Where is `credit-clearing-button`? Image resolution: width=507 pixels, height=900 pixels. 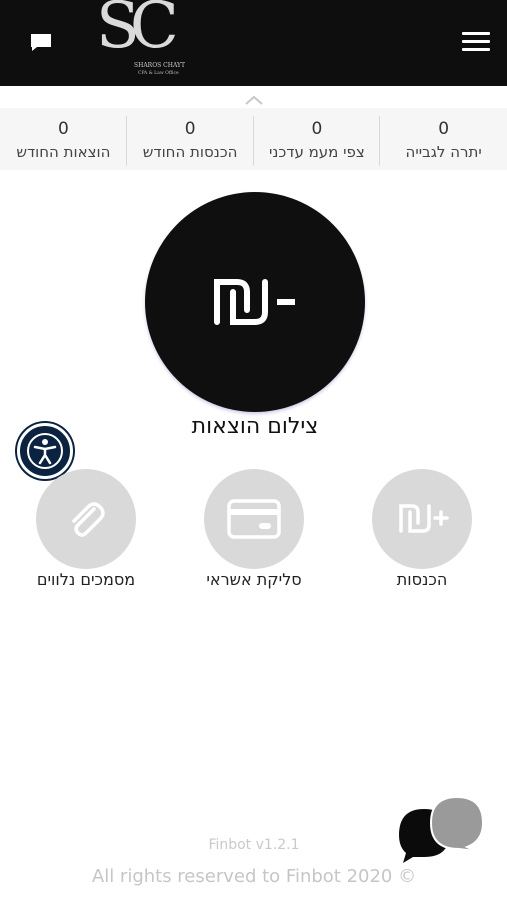
credit-clearing-button is located at coordinates (254, 519).